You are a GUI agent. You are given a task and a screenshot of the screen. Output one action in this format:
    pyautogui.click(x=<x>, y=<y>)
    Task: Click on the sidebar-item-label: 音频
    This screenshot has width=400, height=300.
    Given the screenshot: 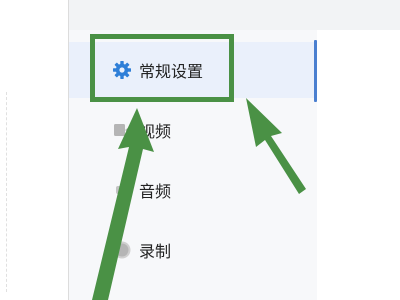 What is the action you would take?
    pyautogui.click(x=155, y=191)
    